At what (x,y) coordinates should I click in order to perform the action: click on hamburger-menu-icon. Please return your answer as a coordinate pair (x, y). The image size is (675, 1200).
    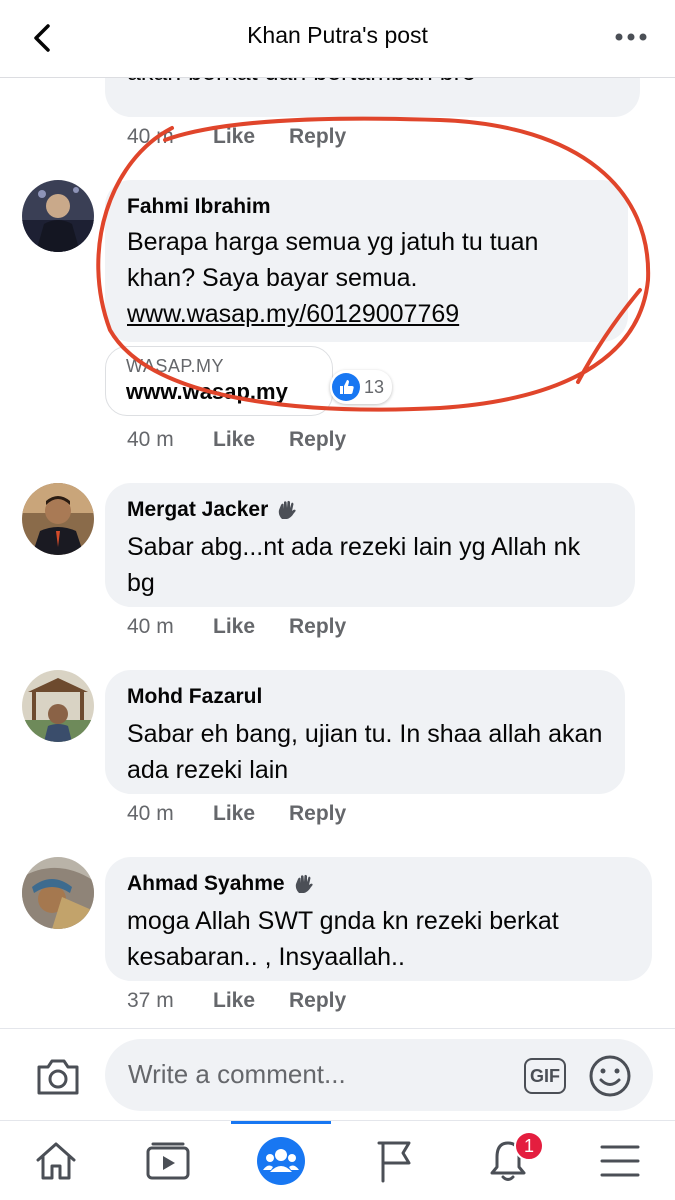
    Looking at the image, I should click on (620, 1161).